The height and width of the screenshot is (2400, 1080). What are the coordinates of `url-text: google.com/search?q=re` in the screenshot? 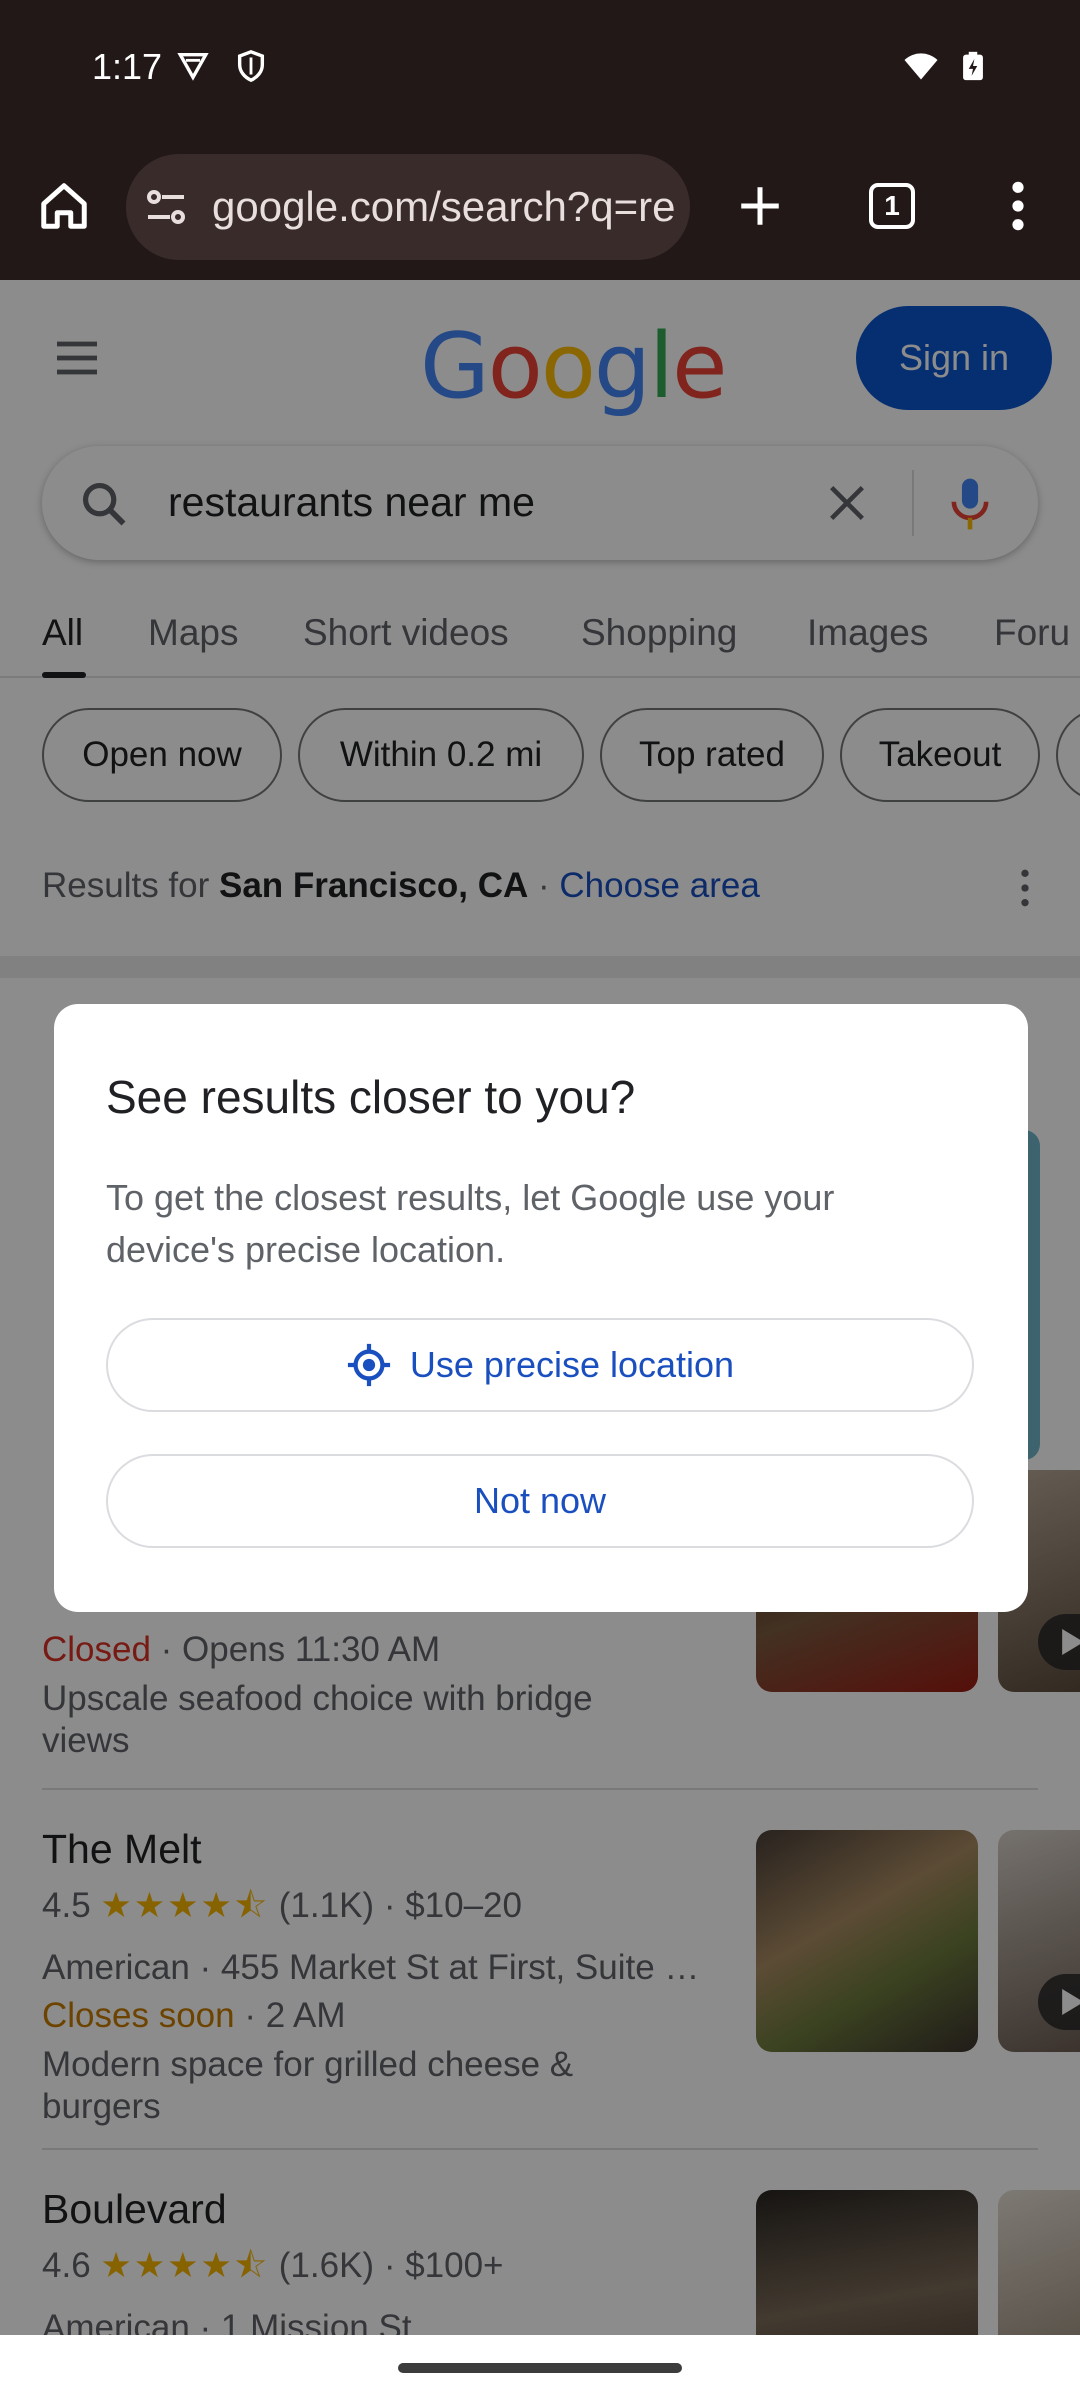 It's located at (444, 206).